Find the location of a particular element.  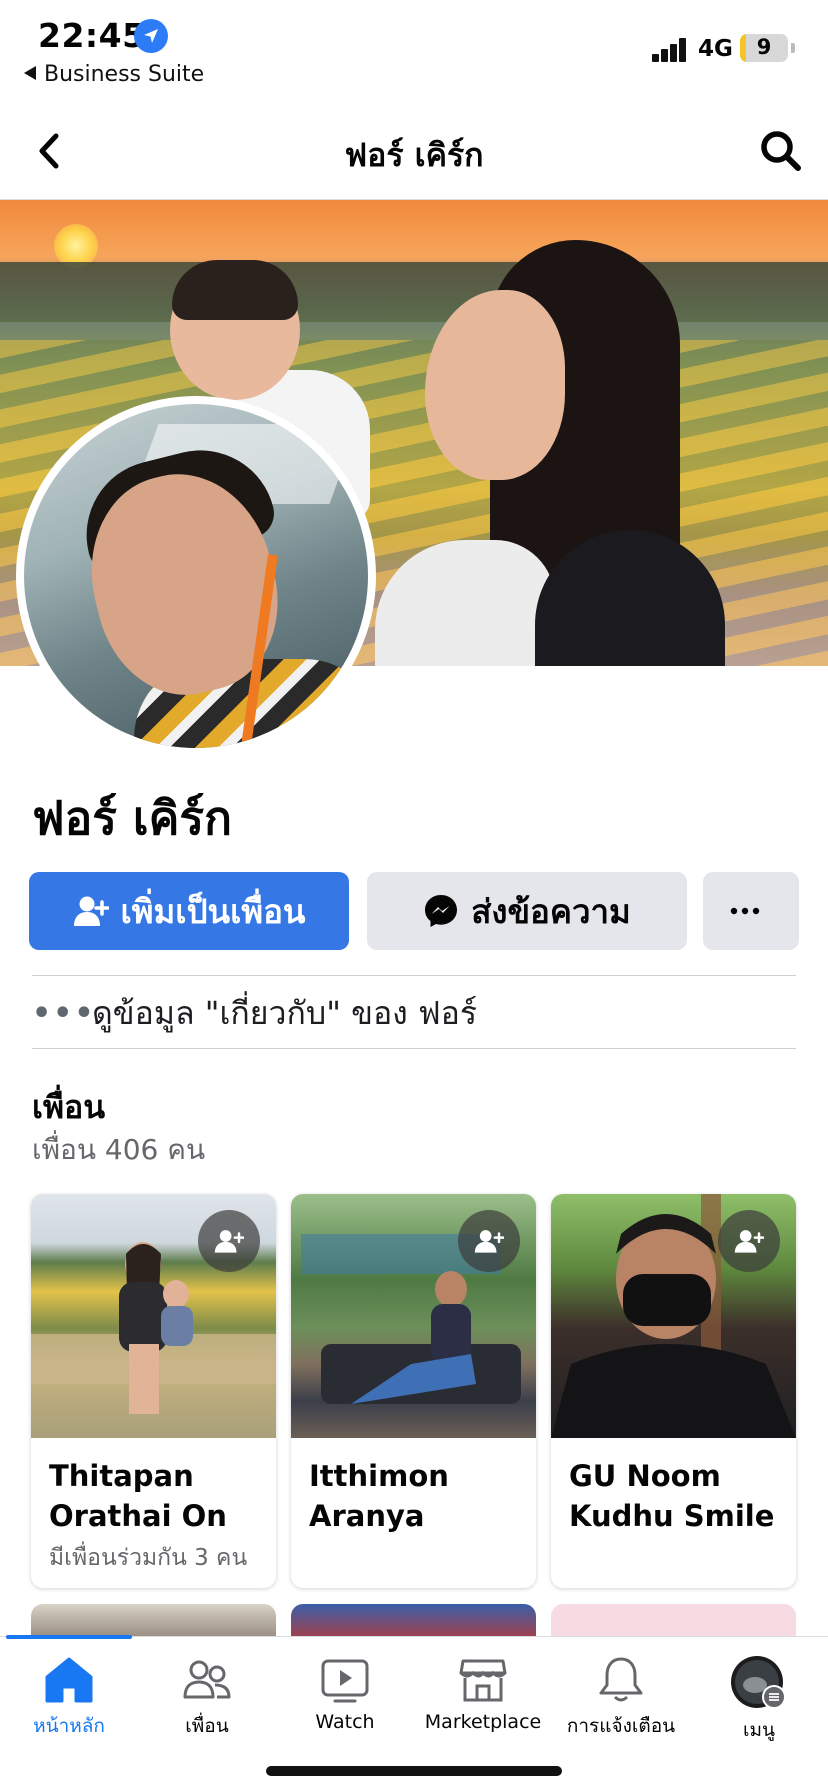

friend-name: GU Noom Kudhu Smile is located at coordinates (679, 1496).